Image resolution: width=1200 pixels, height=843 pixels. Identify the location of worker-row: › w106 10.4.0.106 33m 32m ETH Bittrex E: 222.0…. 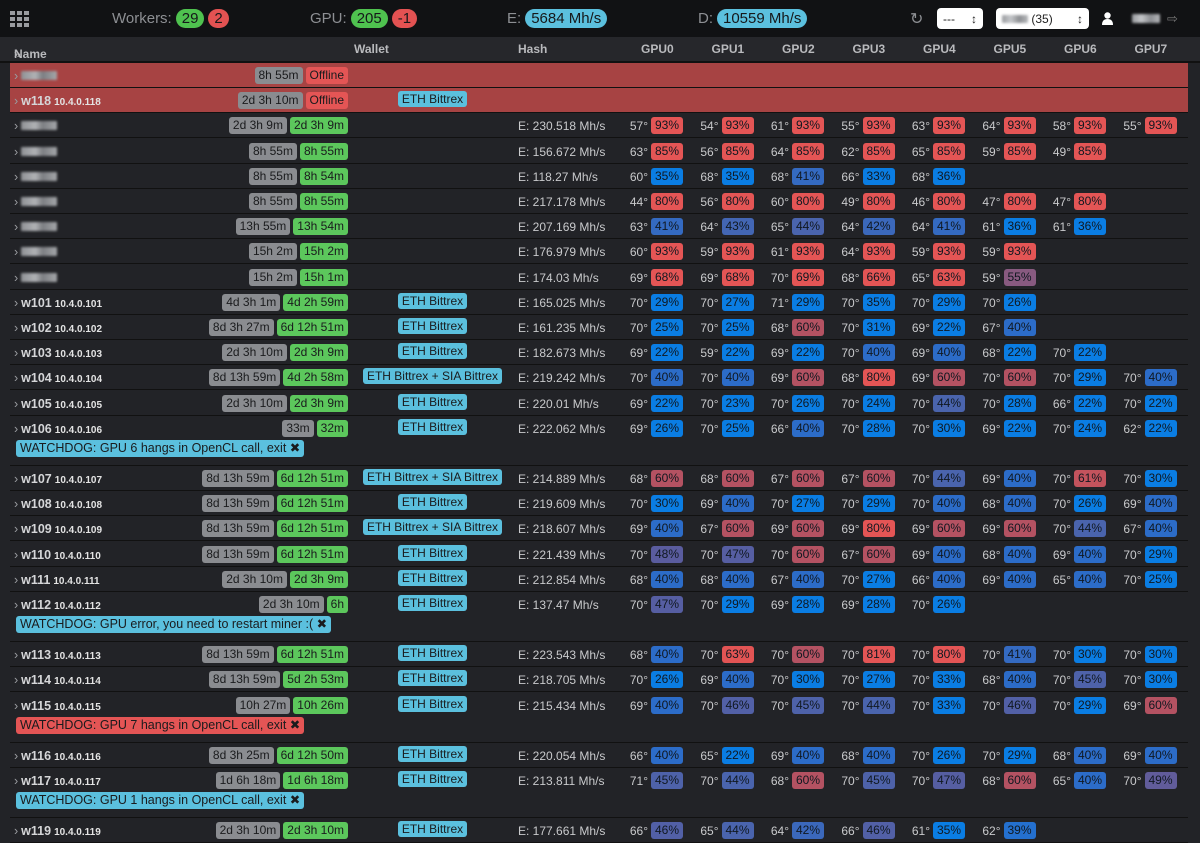
(599, 441).